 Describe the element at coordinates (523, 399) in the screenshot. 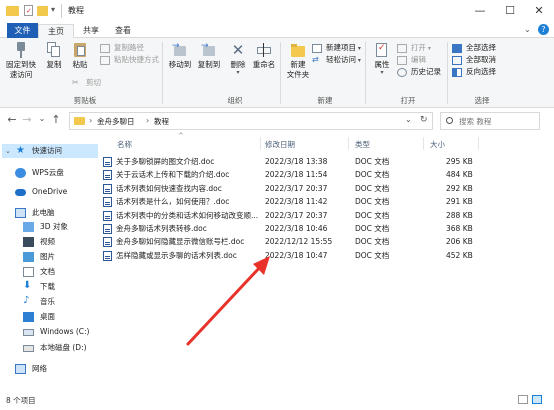

I see `details-view-icon` at that location.